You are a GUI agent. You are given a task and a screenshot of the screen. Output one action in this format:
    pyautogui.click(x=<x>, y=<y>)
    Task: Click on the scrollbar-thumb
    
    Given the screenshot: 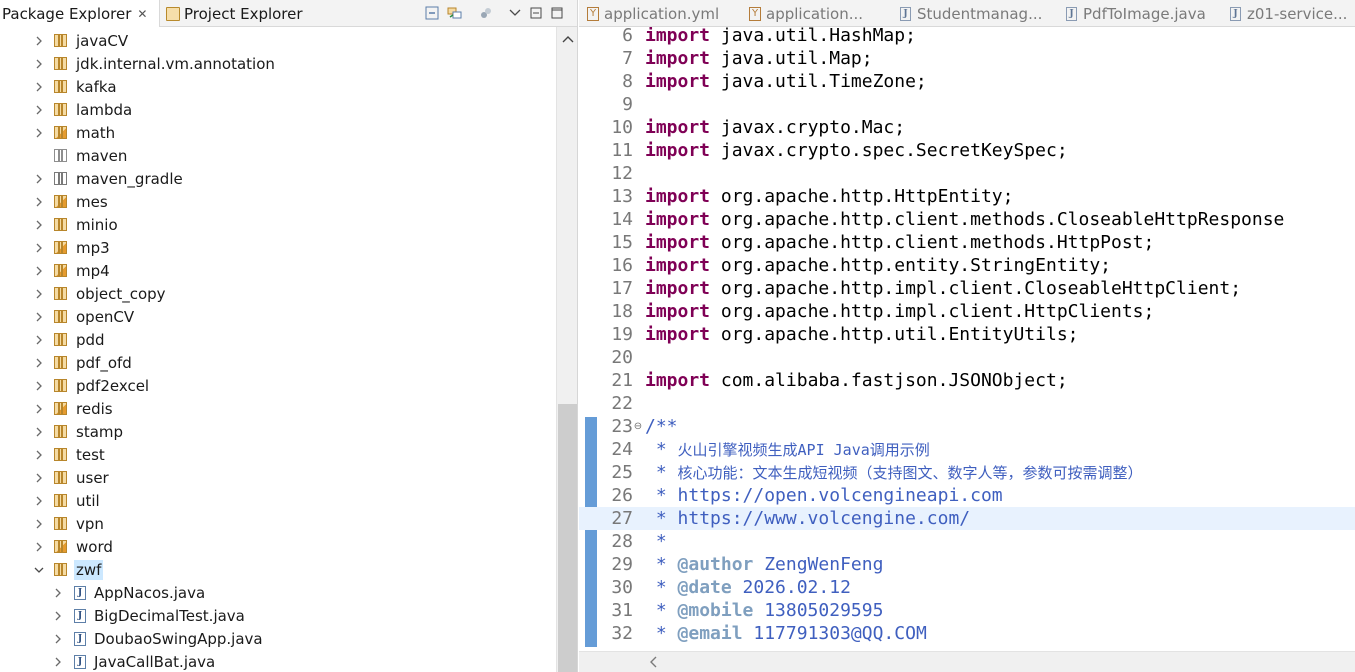 What is the action you would take?
    pyautogui.click(x=567, y=538)
    